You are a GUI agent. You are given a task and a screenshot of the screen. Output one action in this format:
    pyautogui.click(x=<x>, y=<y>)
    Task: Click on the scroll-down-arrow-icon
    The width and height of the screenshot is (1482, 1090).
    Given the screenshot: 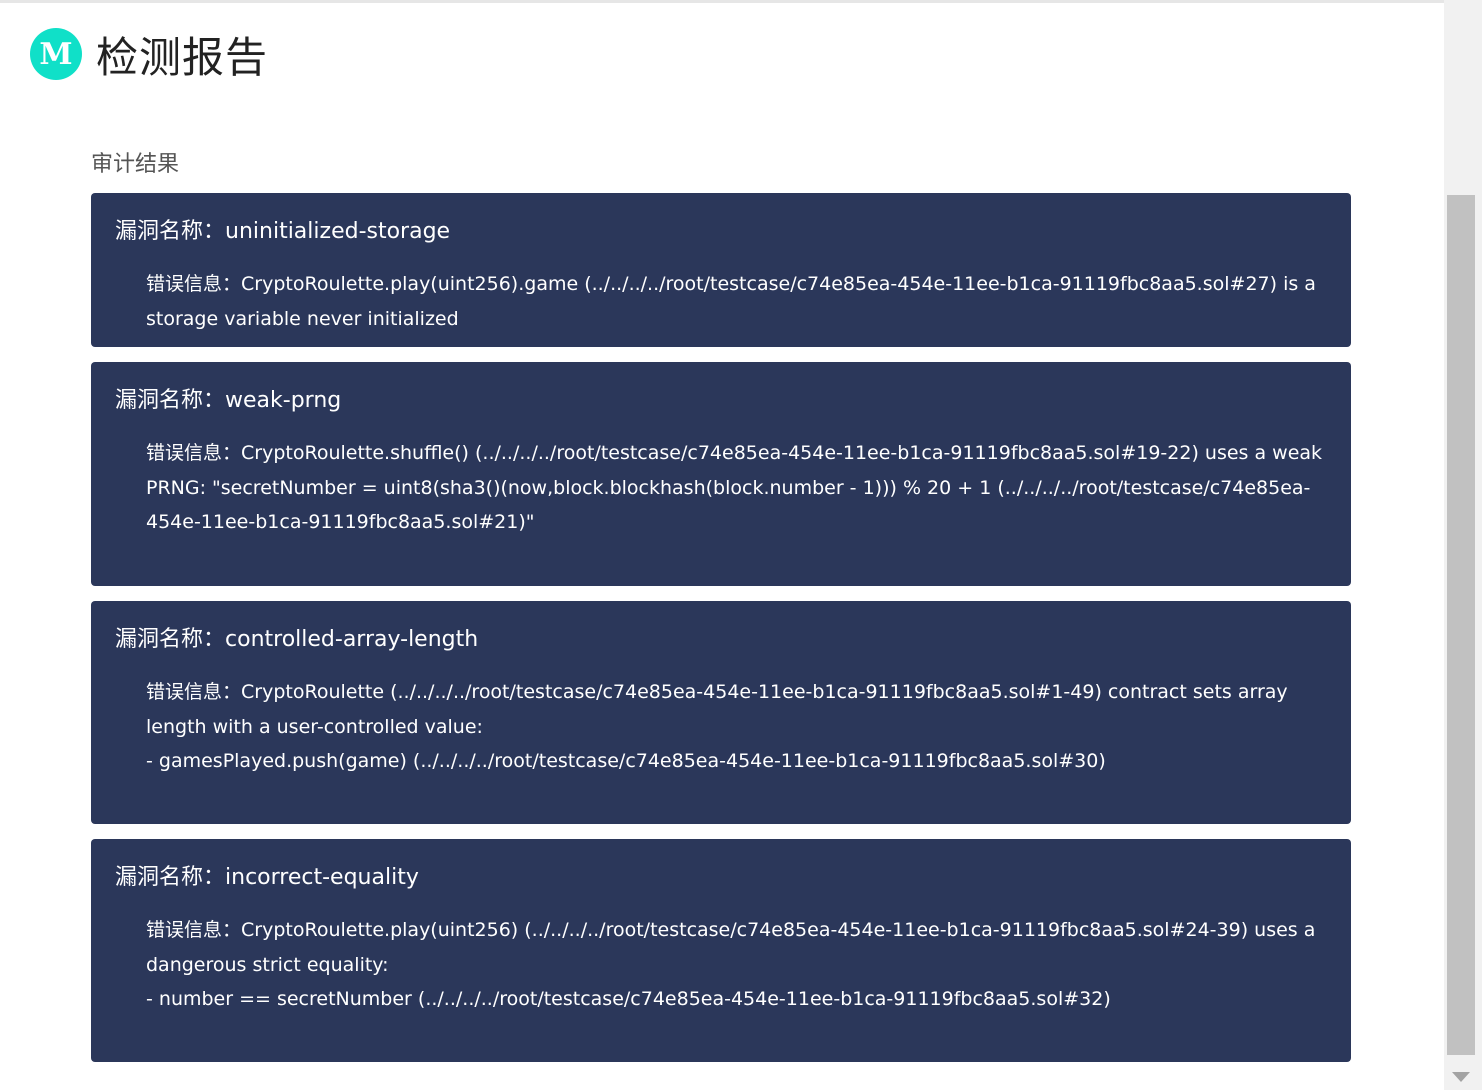 What is the action you would take?
    pyautogui.click(x=1461, y=1077)
    